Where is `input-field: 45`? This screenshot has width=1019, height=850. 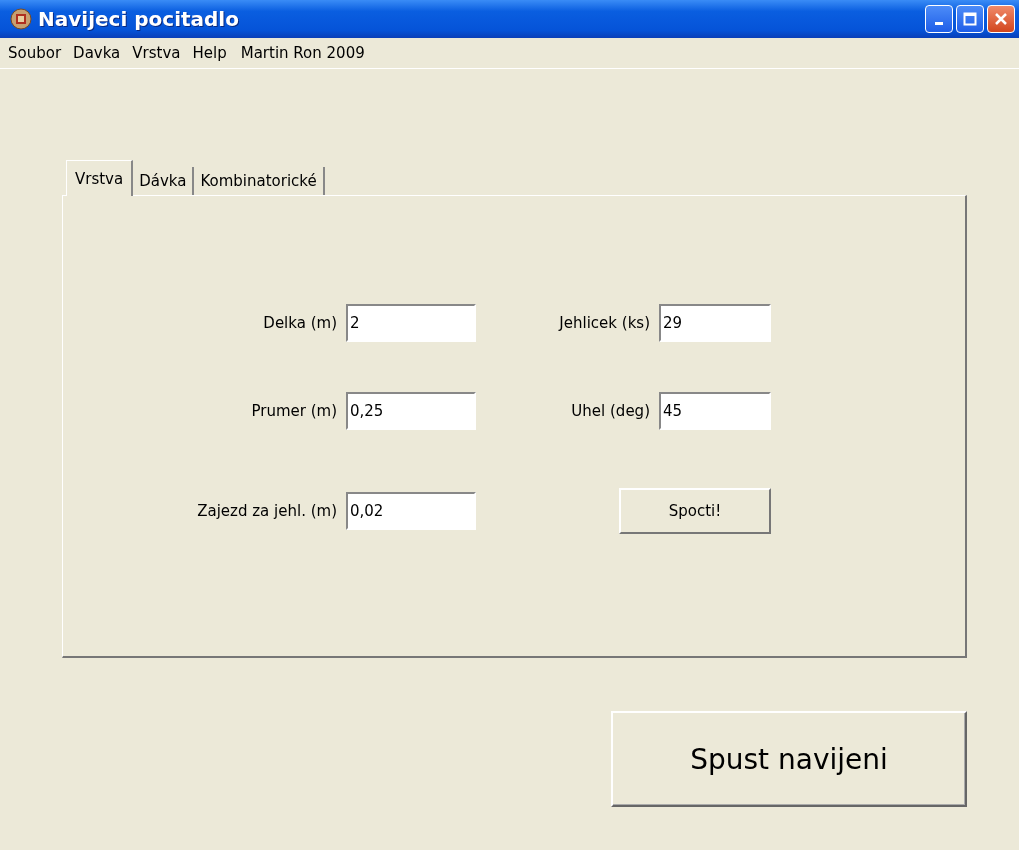
input-field: 45 is located at coordinates (715, 411).